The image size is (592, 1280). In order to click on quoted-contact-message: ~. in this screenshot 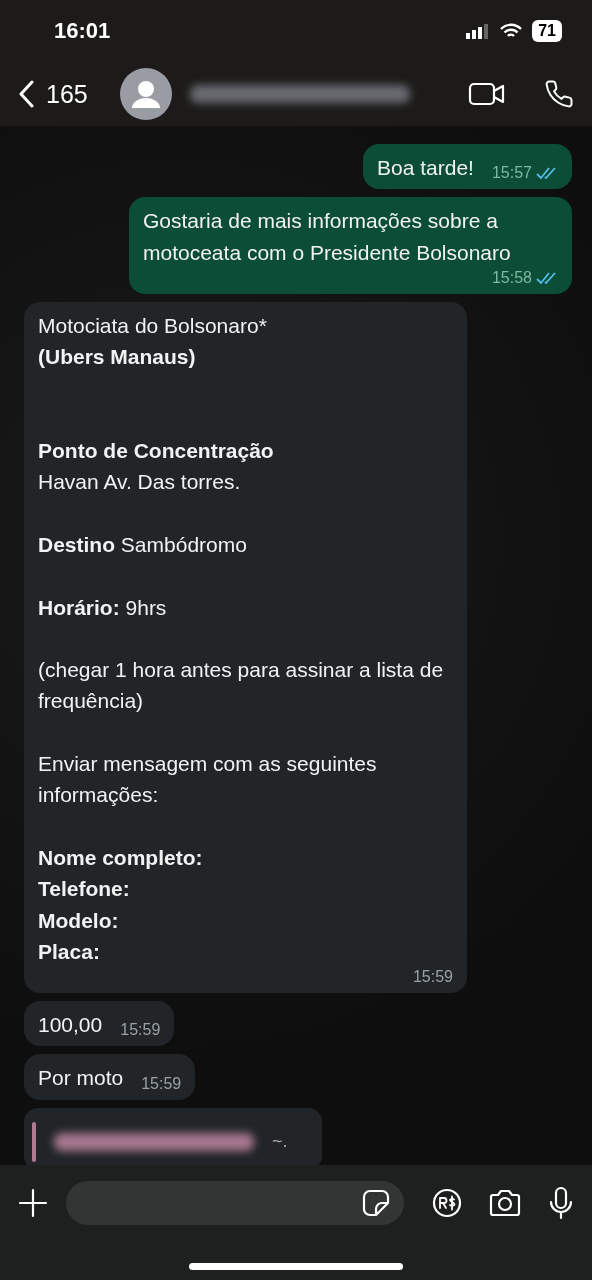, I will do `click(173, 1136)`.